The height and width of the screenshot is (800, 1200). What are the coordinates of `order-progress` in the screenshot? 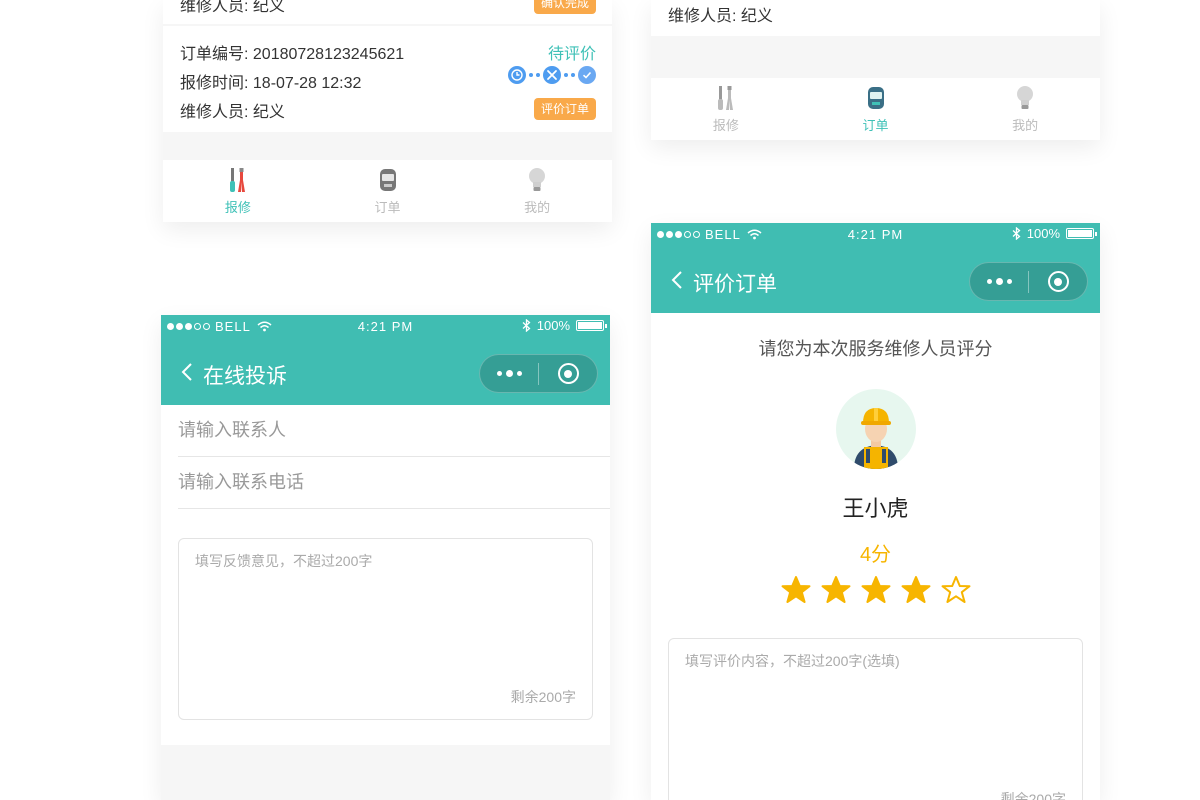 It's located at (552, 75).